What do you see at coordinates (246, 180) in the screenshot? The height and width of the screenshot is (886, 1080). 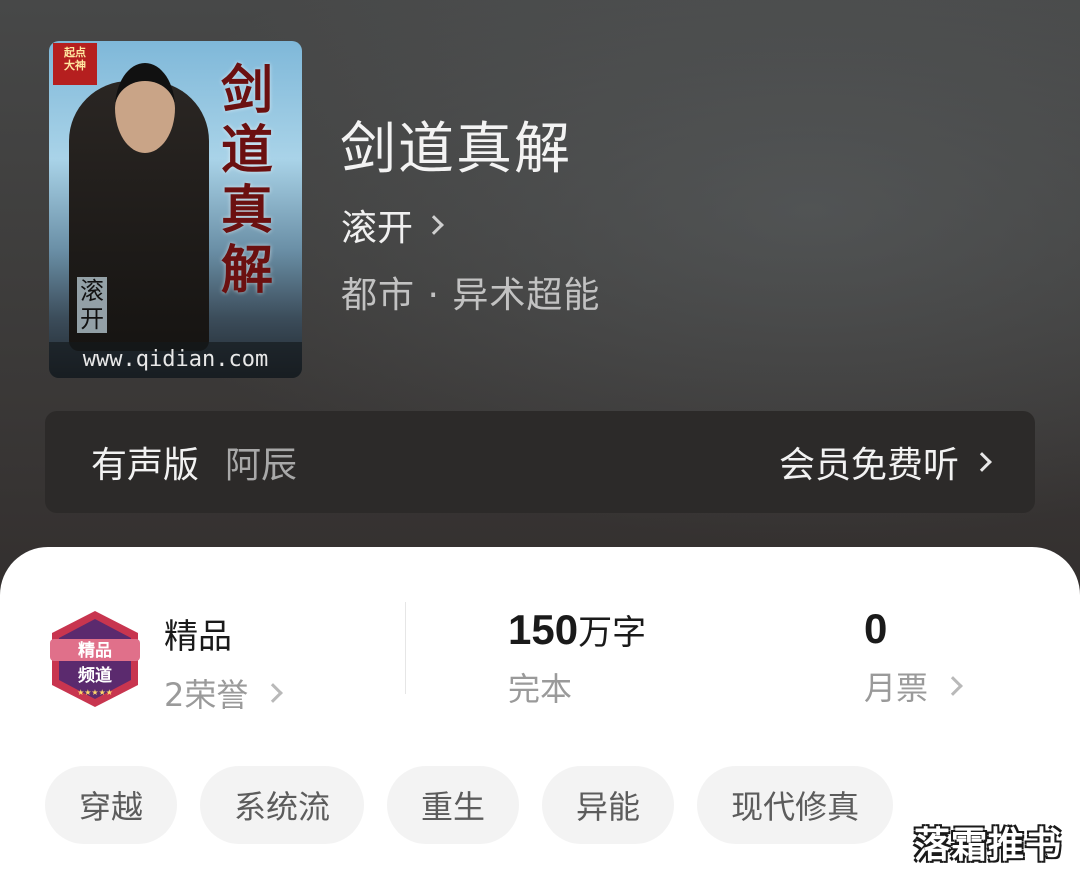 I see `cover-title-text: 剑道真解` at bounding box center [246, 180].